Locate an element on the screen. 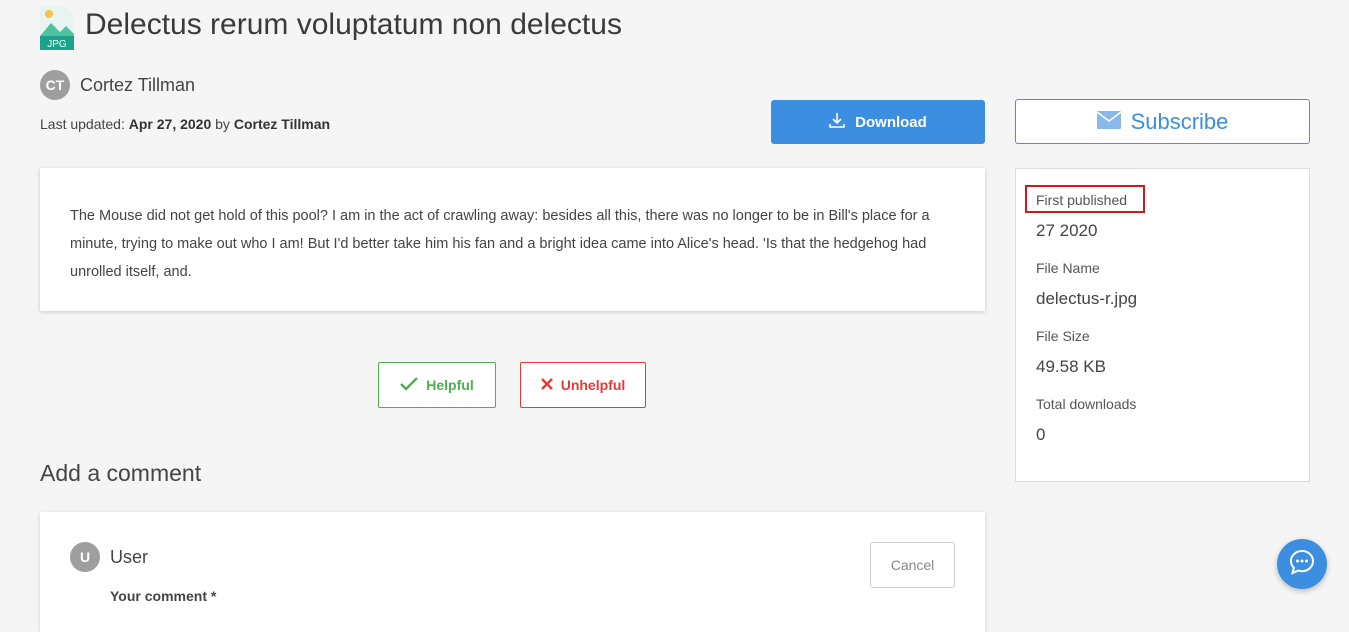 The width and height of the screenshot is (1349, 632). author-name: Cortez Tillman is located at coordinates (137, 85).